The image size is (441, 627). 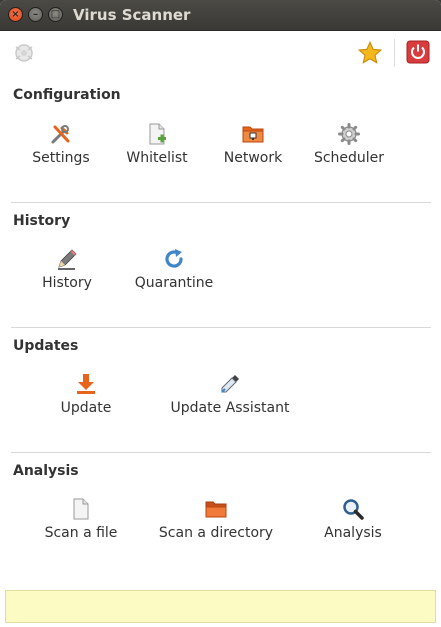 I want to click on maximize-icon: □, so click(x=55, y=14).